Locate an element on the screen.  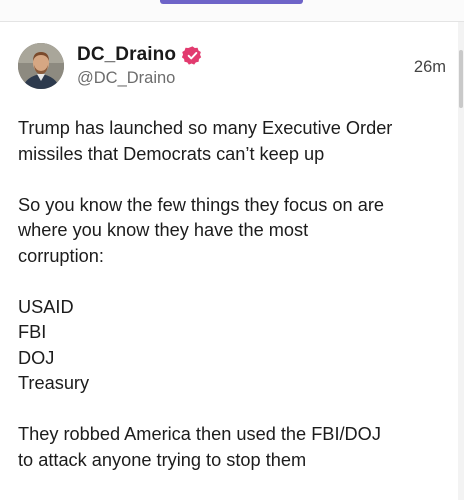
post-text-line: where you know they have the most is located at coordinates (163, 230).